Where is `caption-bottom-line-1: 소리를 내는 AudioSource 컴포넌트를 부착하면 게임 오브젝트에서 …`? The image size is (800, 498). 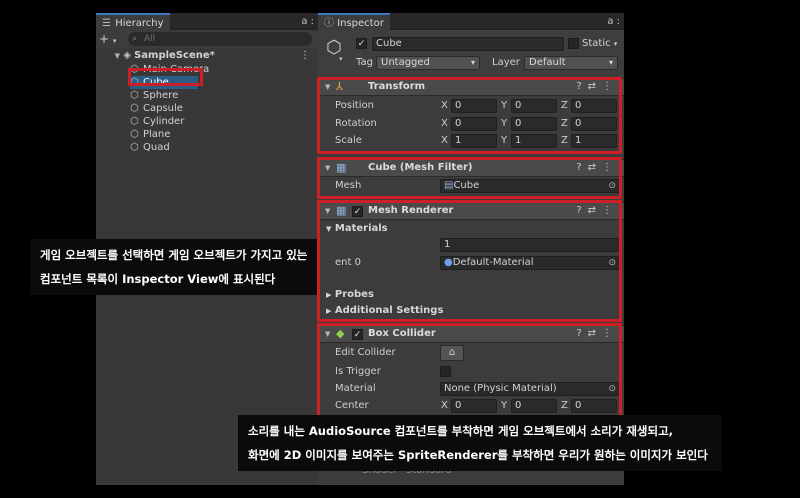
caption-bottom-line-1: 소리를 내는 AudioSource 컴포넌트를 부착하면 게임 오브젝트에서 … is located at coordinates (461, 431).